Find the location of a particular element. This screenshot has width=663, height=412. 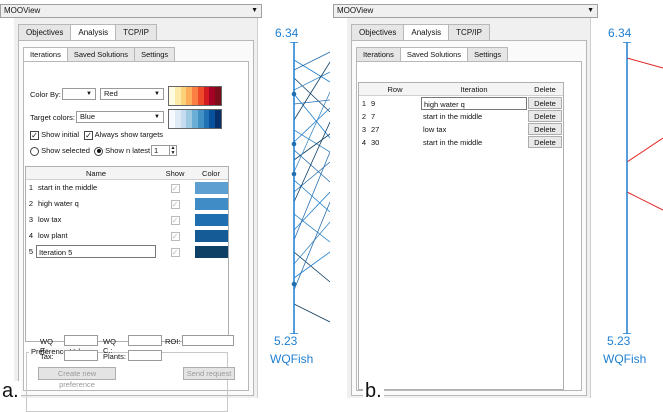

show-selected-radio is located at coordinates (34, 151).